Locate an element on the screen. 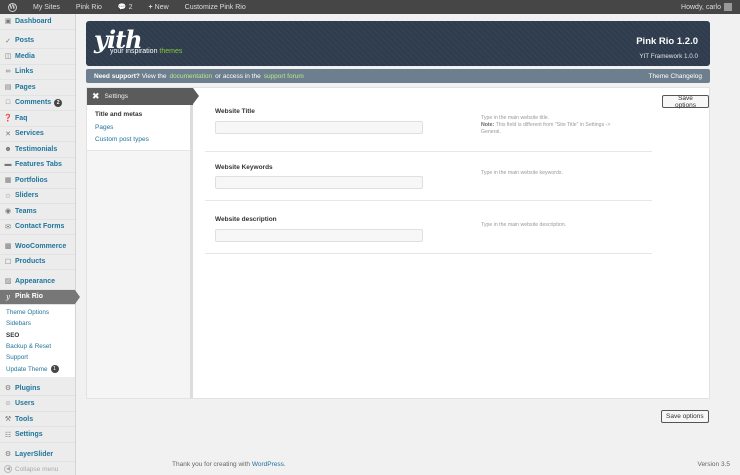 The width and height of the screenshot is (740, 475). comments-count: 2 is located at coordinates (130, 7).